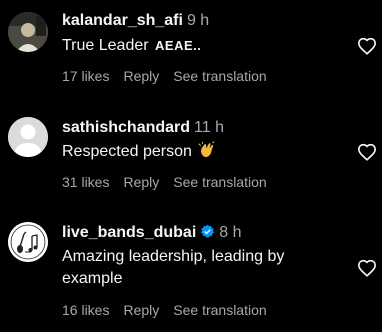 The width and height of the screenshot is (382, 332). Describe the element at coordinates (129, 232) in the screenshot. I see `username: live_bands_dubai` at that location.